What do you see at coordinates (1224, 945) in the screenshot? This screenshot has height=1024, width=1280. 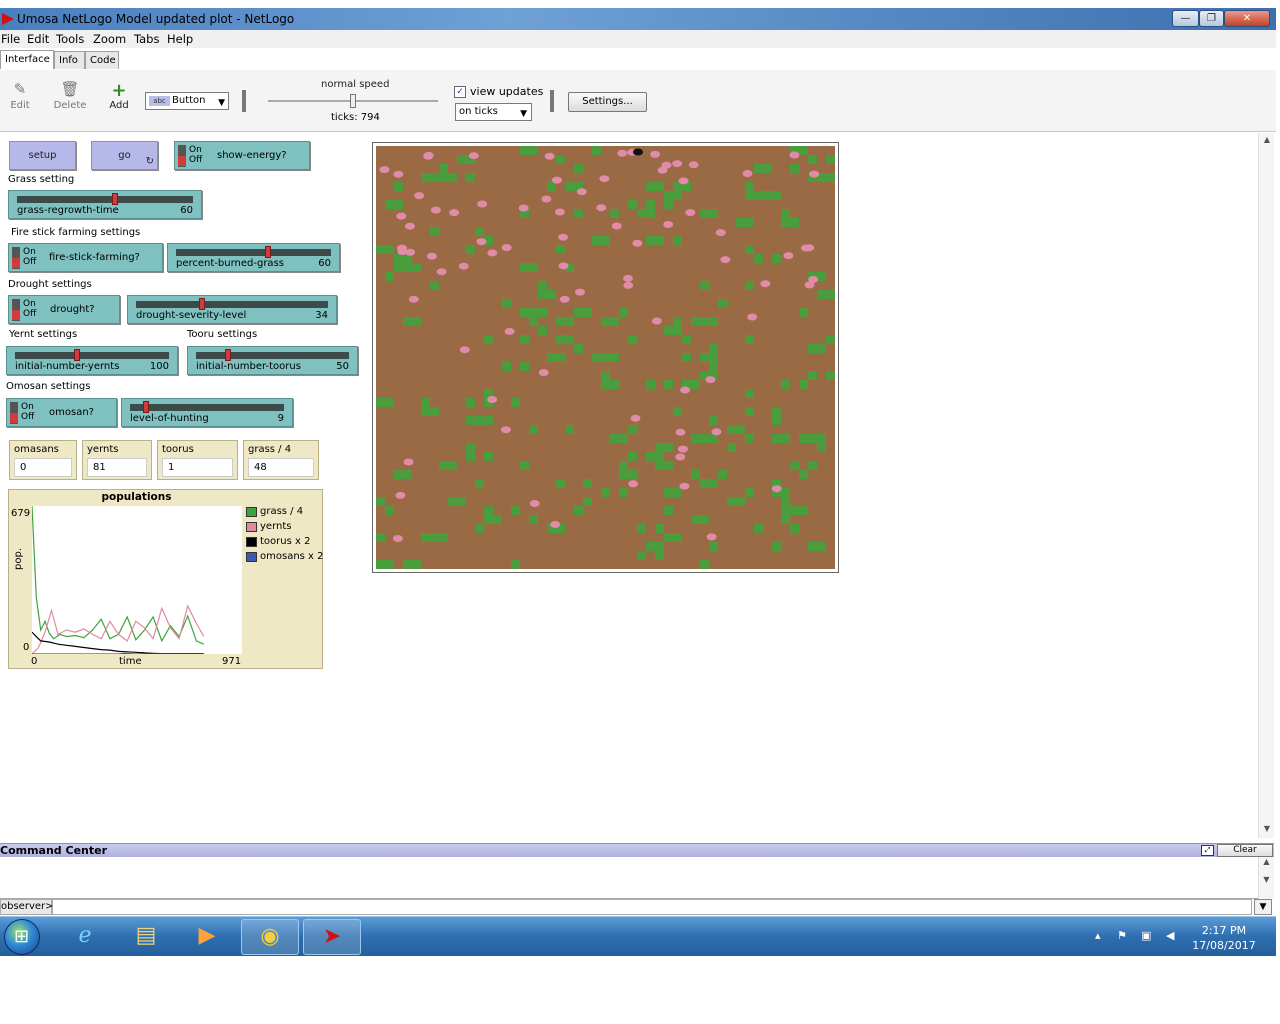 I see `clock-date: 17/08/2017` at bounding box center [1224, 945].